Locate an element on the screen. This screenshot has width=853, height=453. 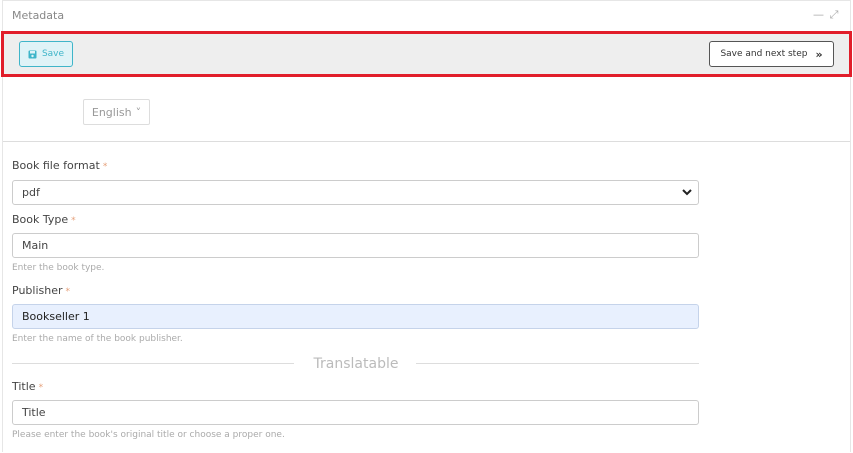
book-type-value: Main is located at coordinates (35, 245).